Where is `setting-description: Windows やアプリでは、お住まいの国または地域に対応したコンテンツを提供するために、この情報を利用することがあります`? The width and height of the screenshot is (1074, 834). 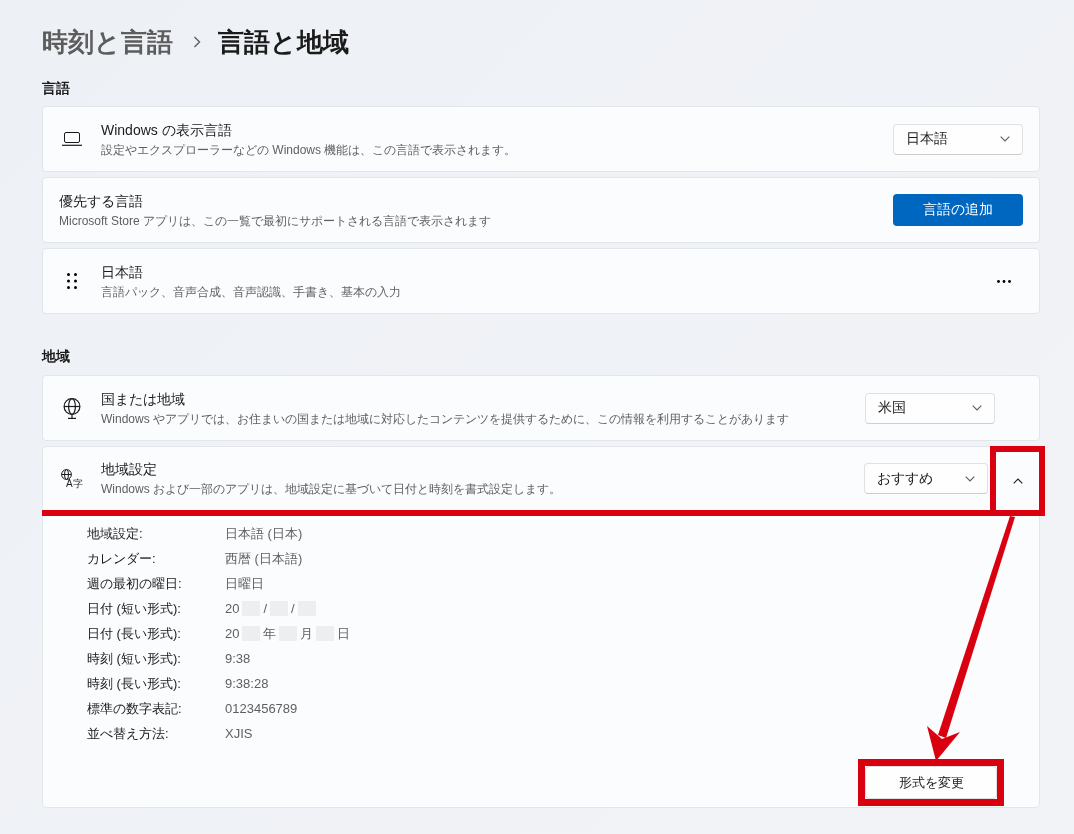 setting-description: Windows やアプリでは、お住まいの国または地域に対応したコンテンツを提供するために、この情報を利用することがあります is located at coordinates (445, 418).